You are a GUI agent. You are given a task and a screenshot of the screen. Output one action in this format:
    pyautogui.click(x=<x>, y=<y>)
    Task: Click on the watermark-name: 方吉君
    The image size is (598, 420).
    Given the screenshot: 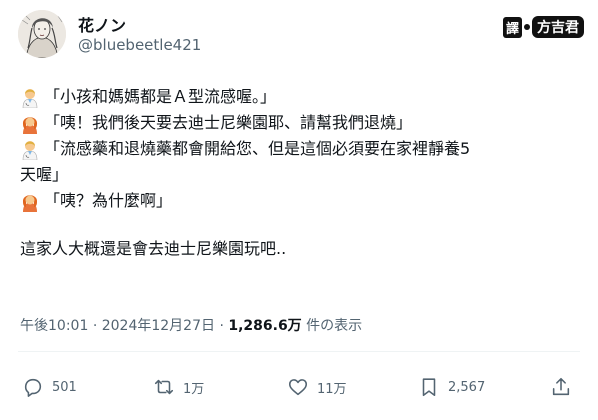 What is the action you would take?
    pyautogui.click(x=558, y=27)
    